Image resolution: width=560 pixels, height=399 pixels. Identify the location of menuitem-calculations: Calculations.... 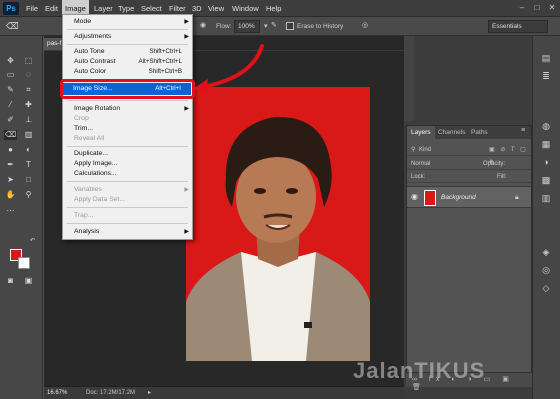
(127, 174).